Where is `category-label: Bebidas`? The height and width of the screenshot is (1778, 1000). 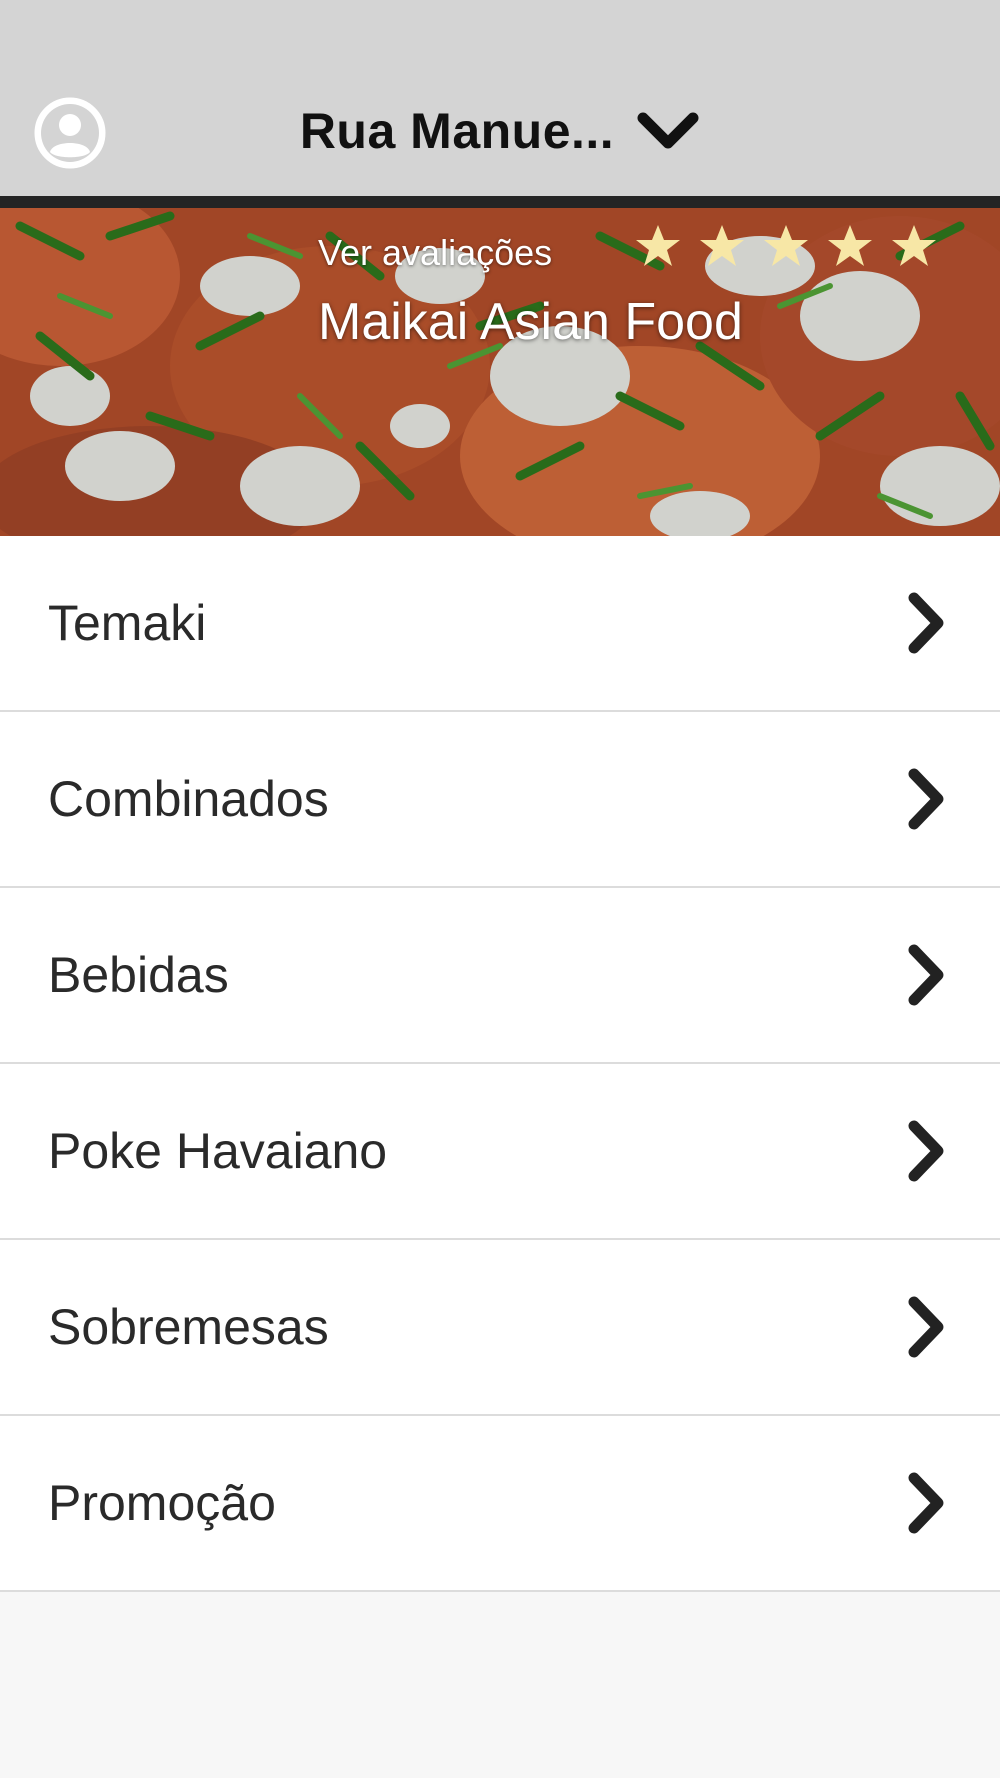 category-label: Bebidas is located at coordinates (138, 975).